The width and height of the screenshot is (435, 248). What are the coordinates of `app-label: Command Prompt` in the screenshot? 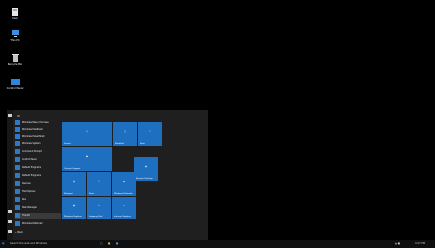 It's located at (32, 151).